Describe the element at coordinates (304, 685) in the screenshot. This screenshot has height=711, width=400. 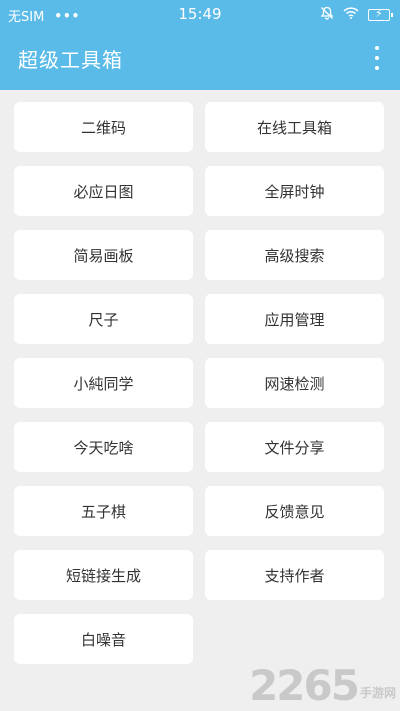
I see `watermark-number: 2265` at that location.